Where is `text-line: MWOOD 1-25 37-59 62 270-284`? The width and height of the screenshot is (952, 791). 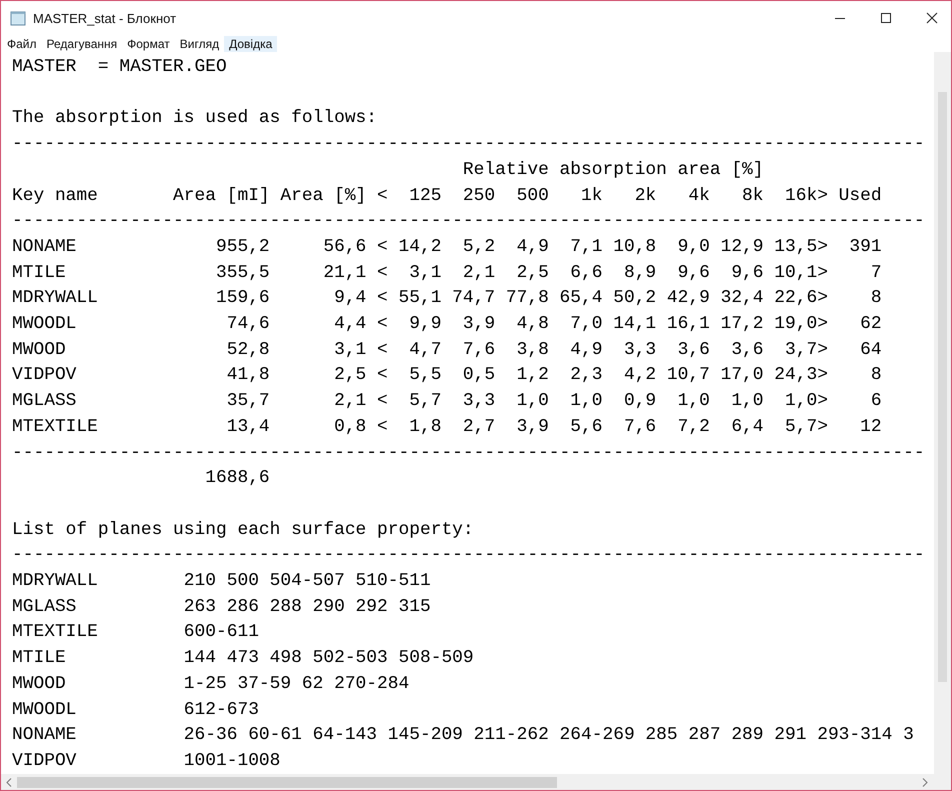 text-line: MWOOD 1-25 37-59 62 270-284 is located at coordinates (211, 684).